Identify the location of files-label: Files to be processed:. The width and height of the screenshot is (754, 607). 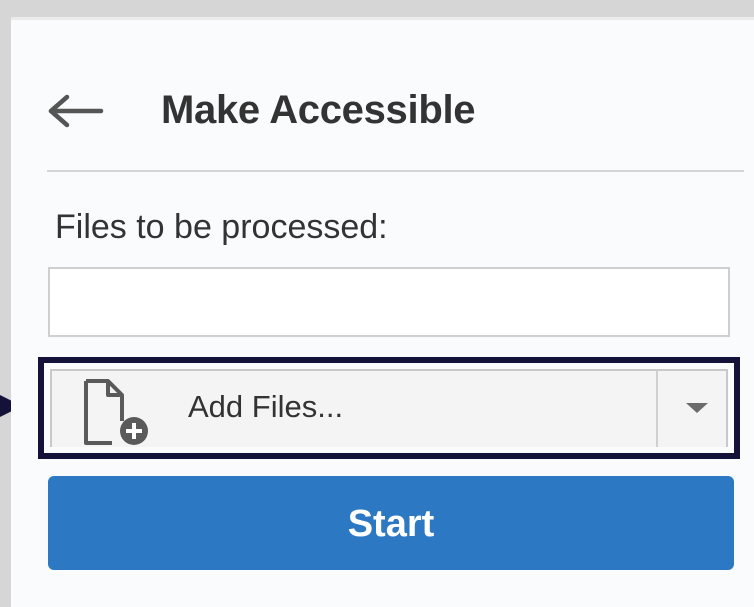
(221, 227).